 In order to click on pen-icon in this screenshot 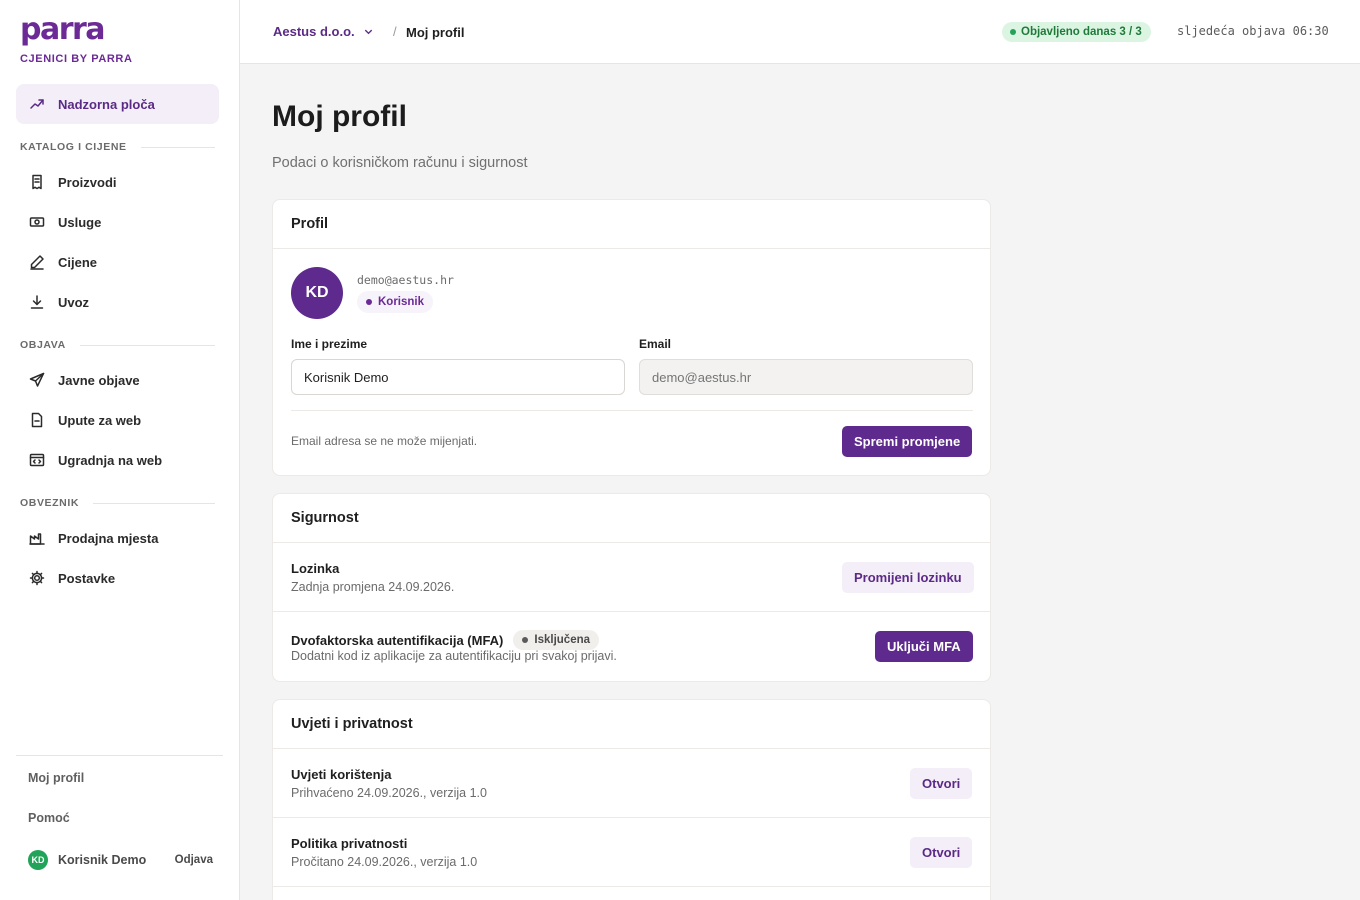, I will do `click(37, 262)`.